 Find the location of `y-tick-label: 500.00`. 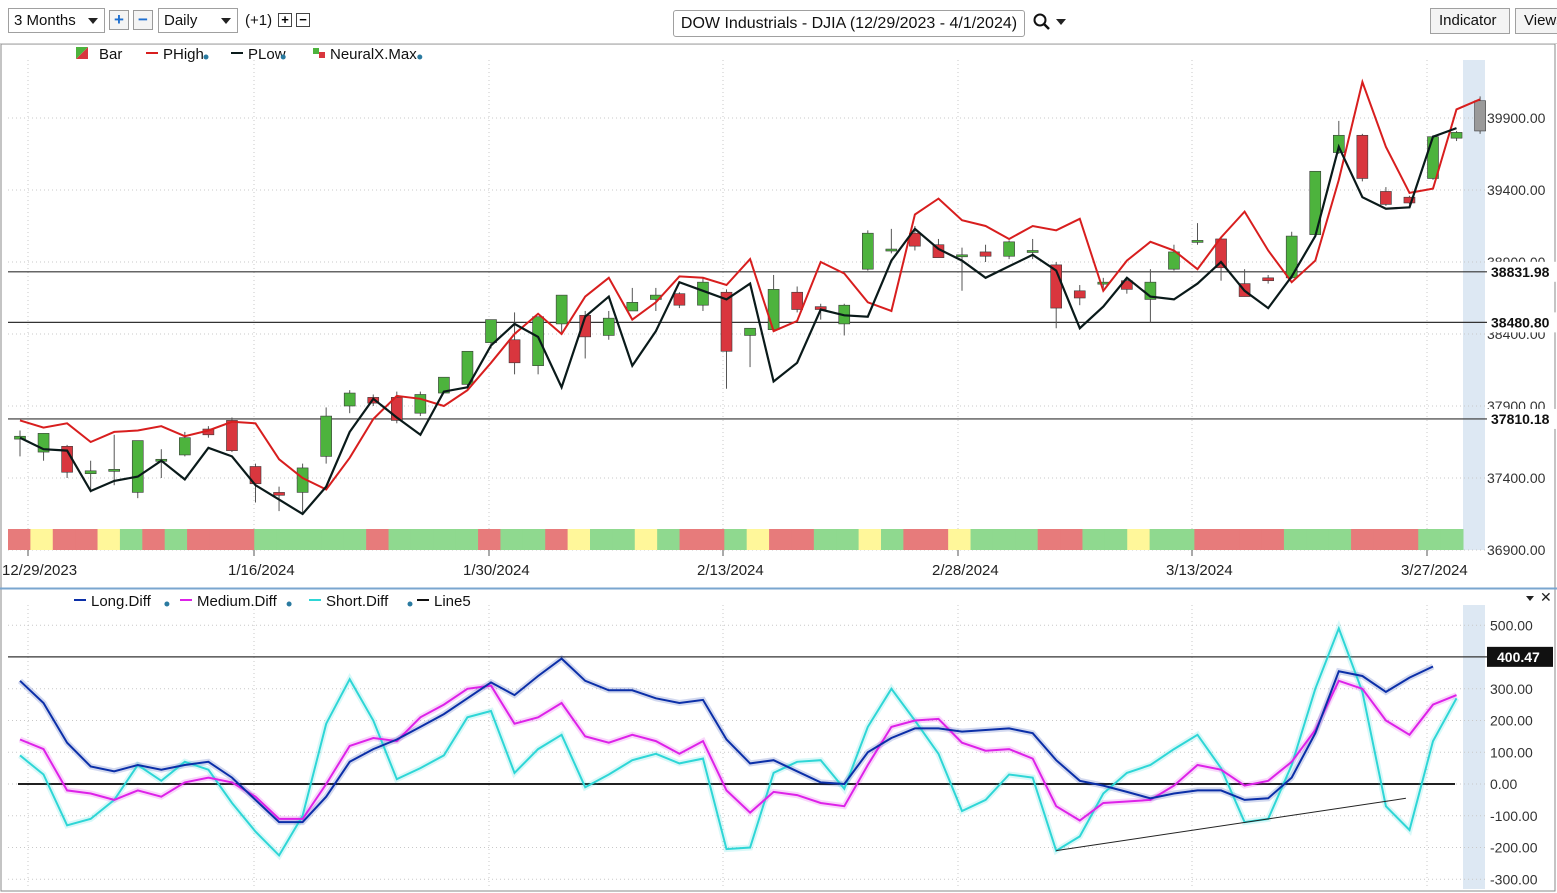

y-tick-label: 500.00 is located at coordinates (1511, 625).